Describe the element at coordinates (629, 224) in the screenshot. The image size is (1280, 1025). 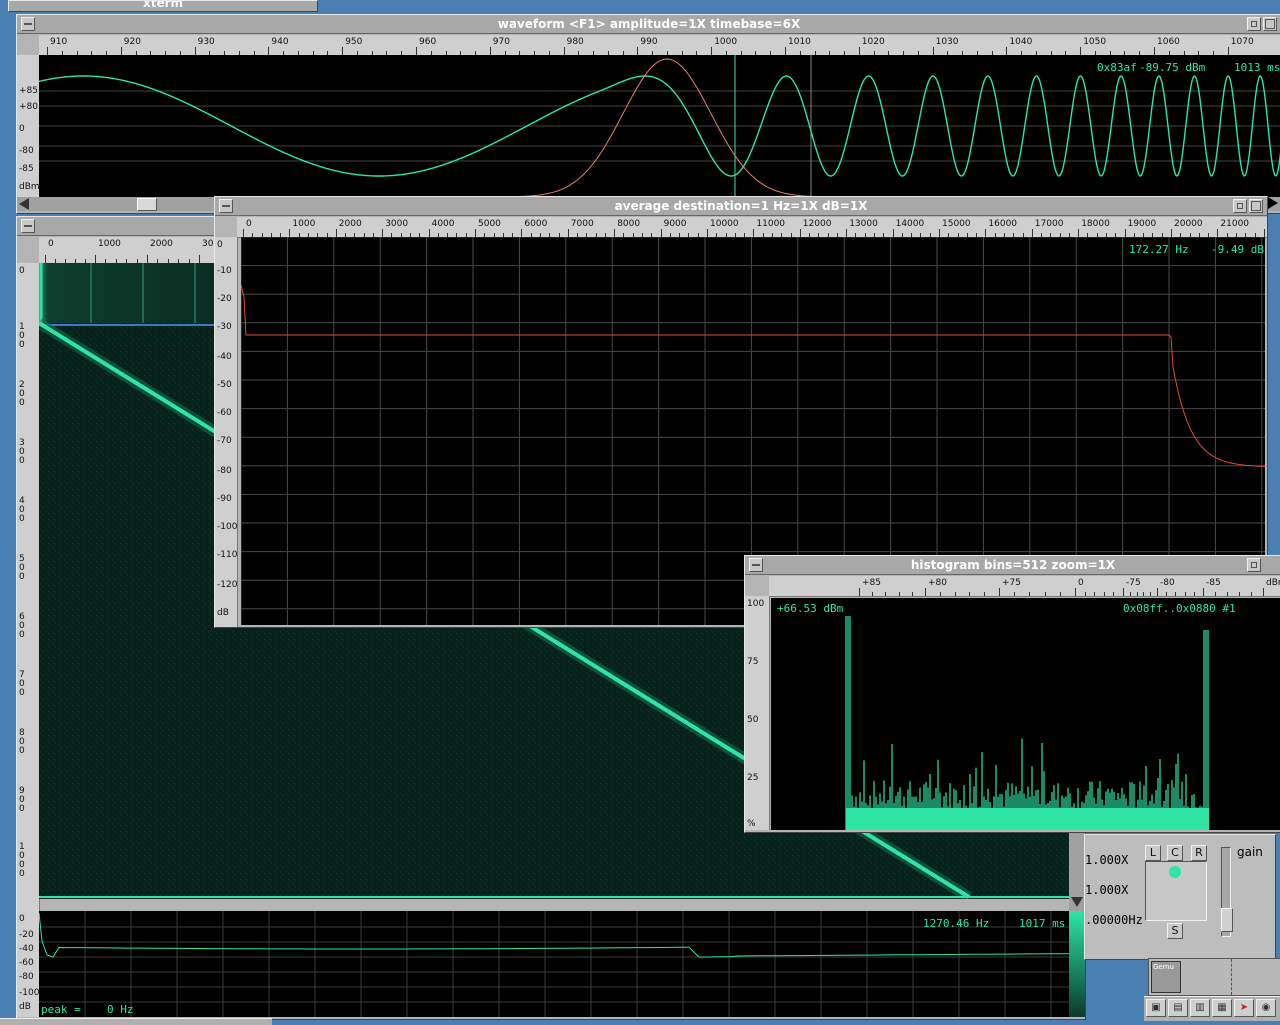
I see `ruler-label: 8000` at that location.